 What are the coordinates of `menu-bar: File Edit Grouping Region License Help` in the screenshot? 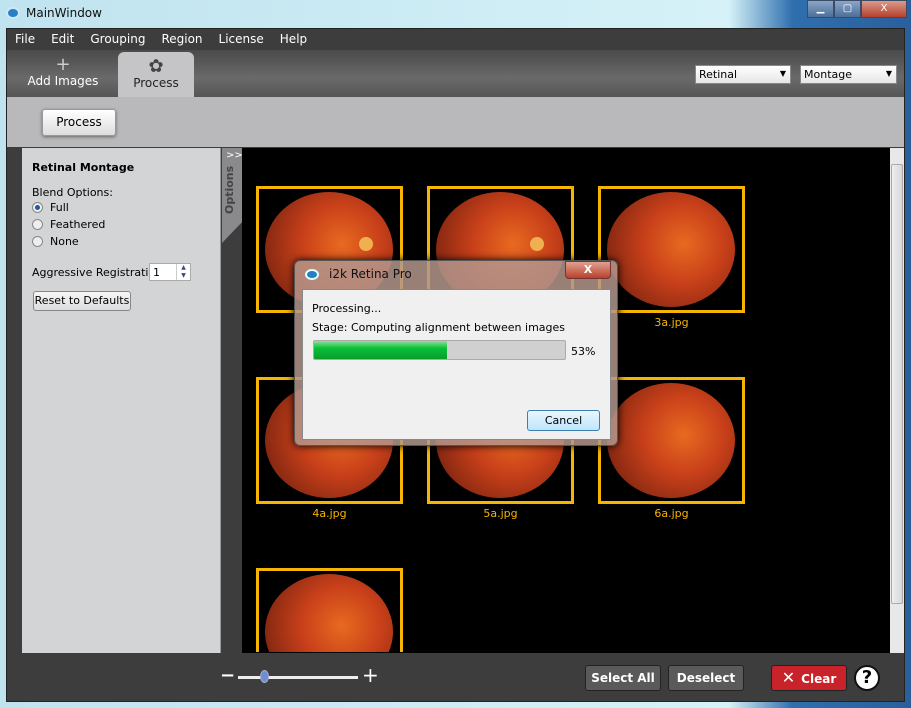 It's located at (455, 39).